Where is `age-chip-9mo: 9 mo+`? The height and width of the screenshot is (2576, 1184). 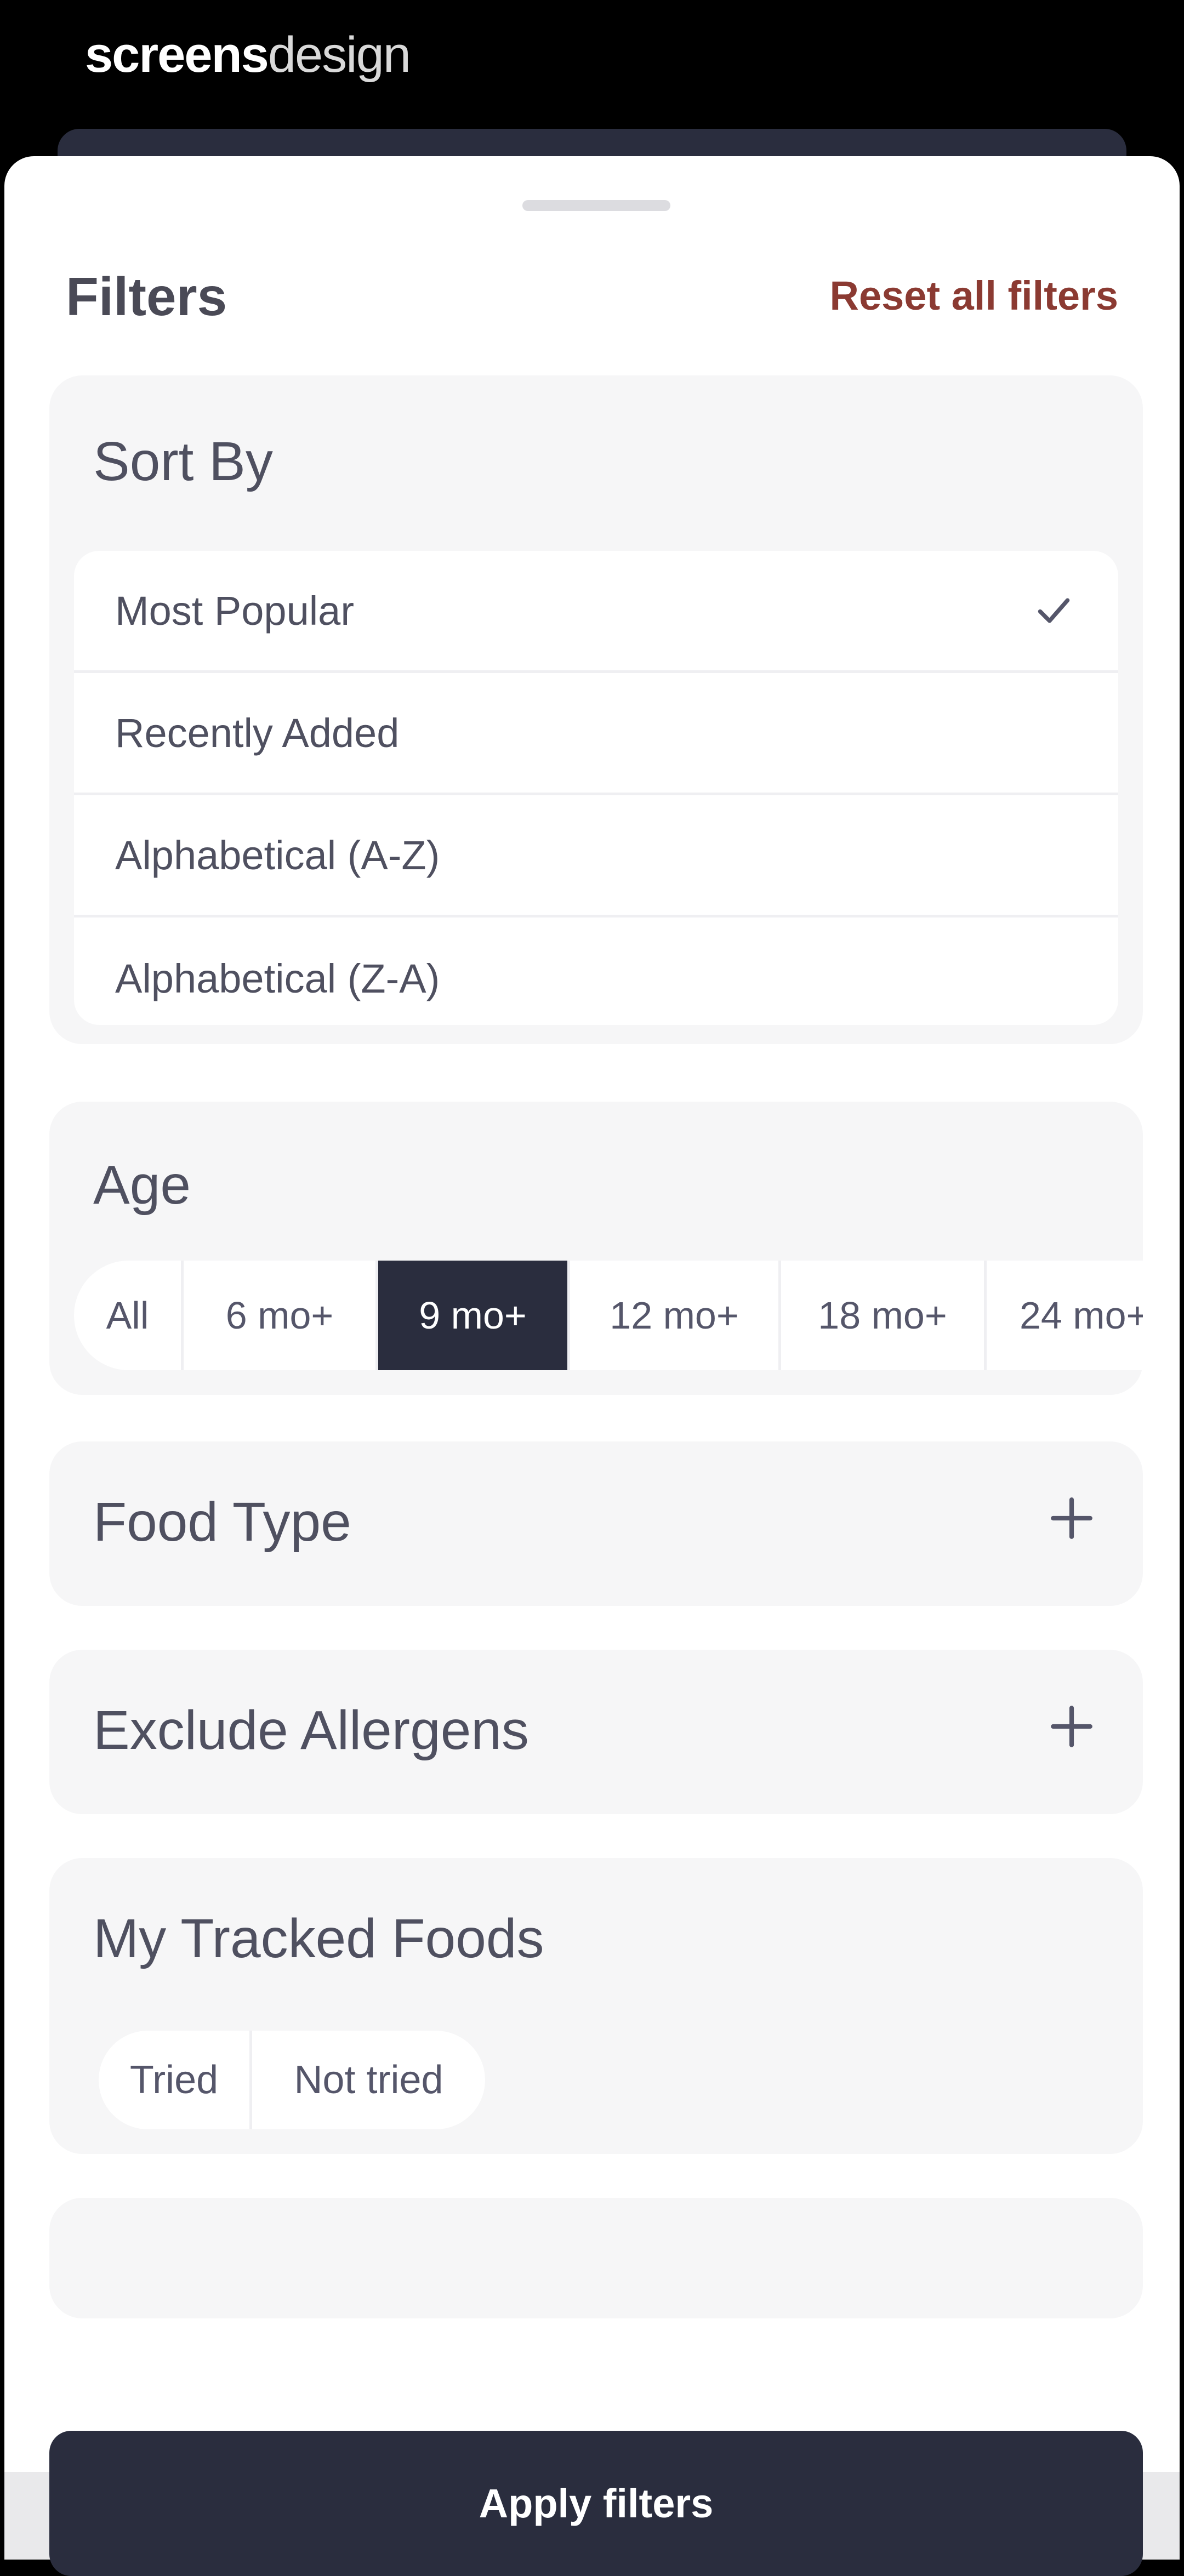 age-chip-9mo: 9 mo+ is located at coordinates (474, 1315).